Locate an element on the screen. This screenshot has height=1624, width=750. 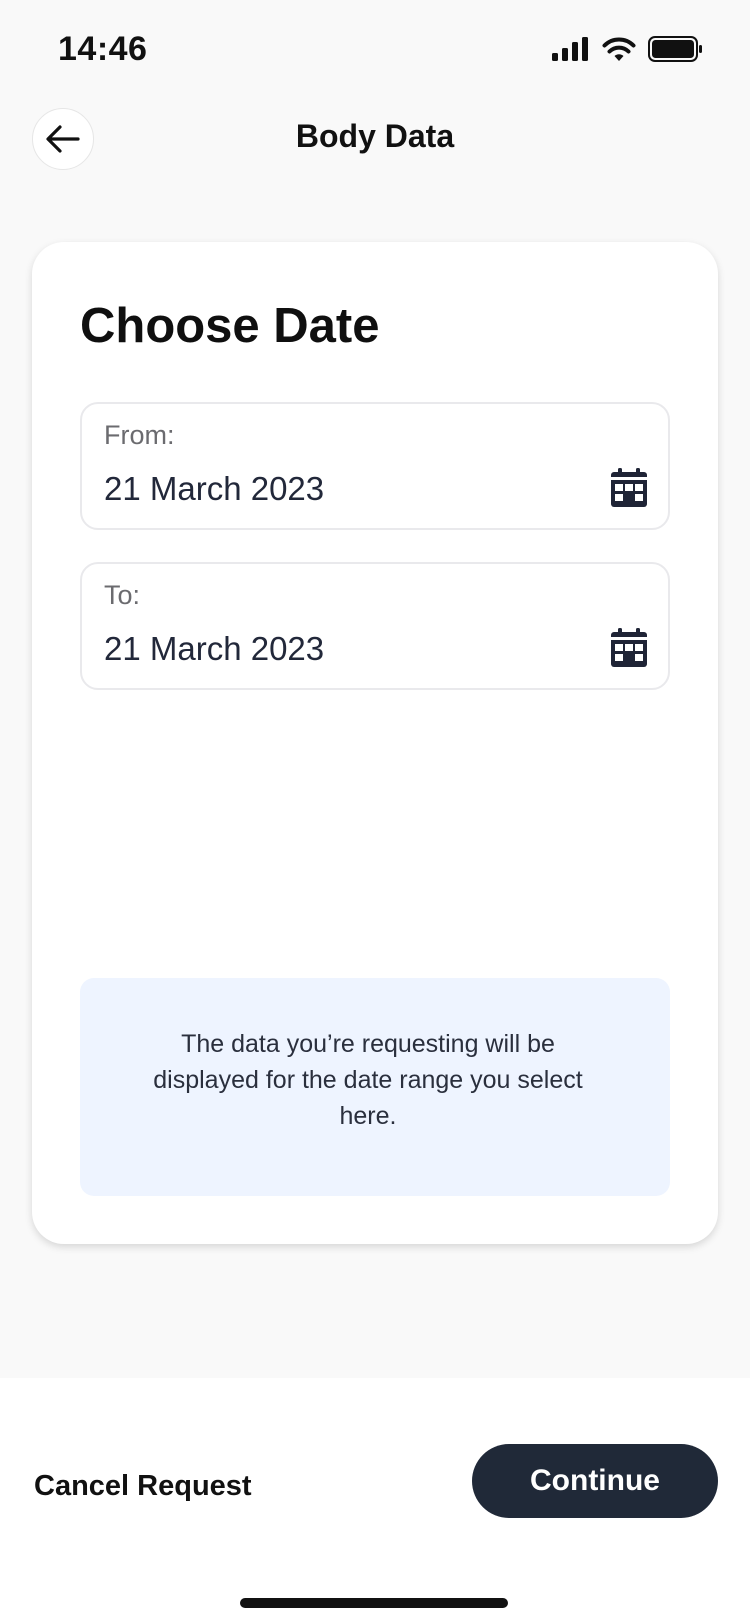
card-title: Choose Date is located at coordinates (230, 326).